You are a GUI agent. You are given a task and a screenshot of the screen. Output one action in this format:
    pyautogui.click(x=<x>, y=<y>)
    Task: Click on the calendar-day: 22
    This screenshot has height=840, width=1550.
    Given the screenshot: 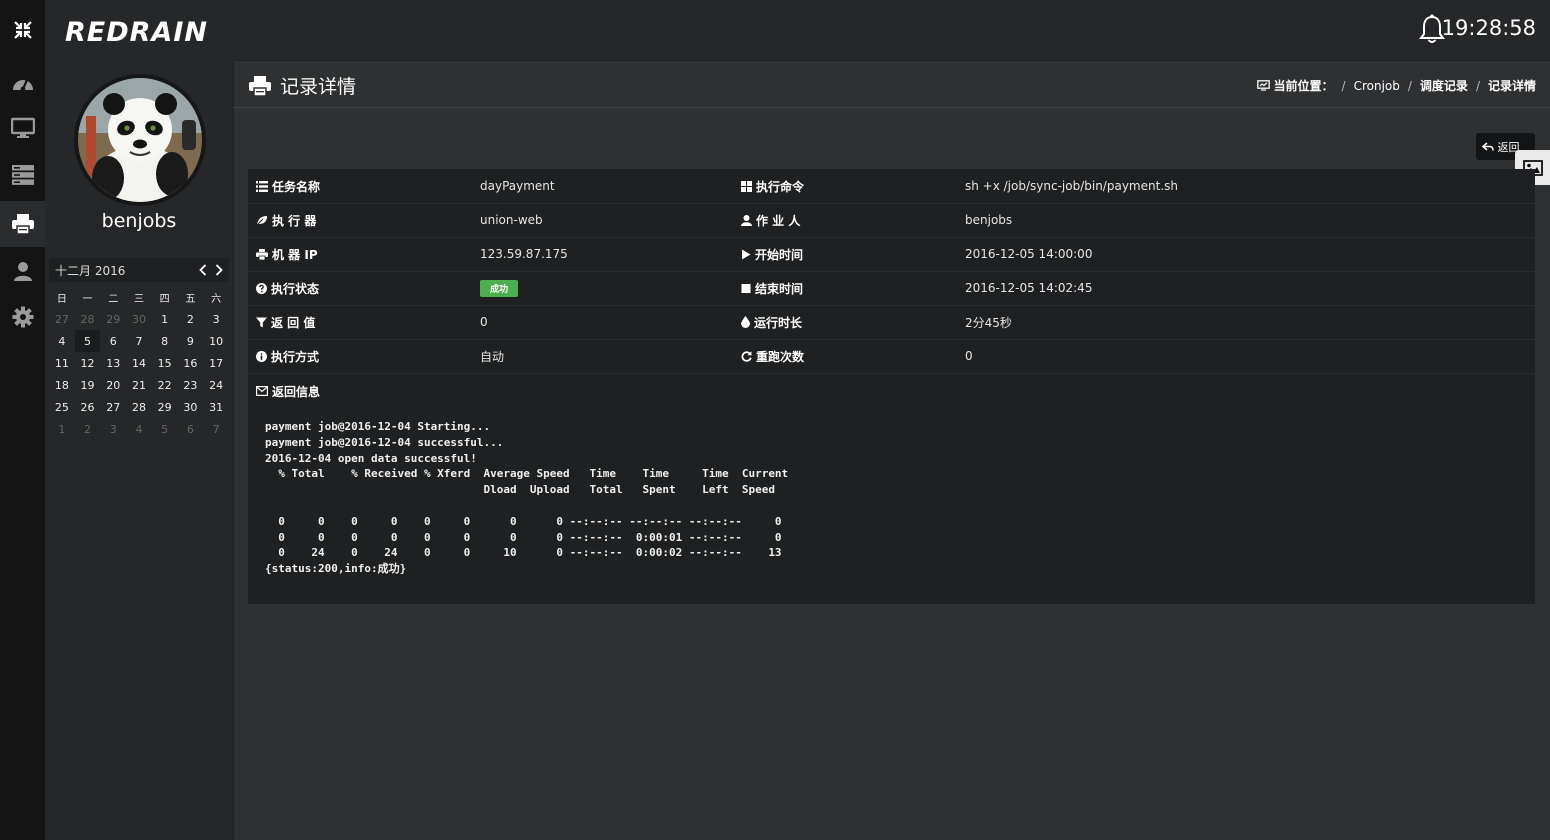 What is the action you would take?
    pyautogui.click(x=165, y=385)
    